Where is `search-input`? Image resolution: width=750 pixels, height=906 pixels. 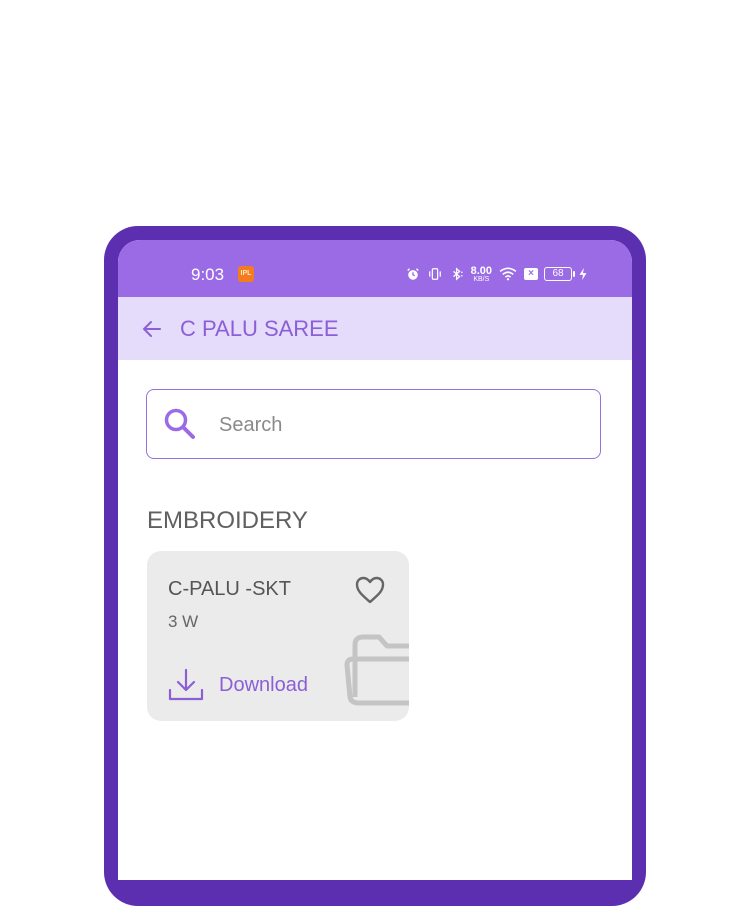
search-input is located at coordinates (399, 425).